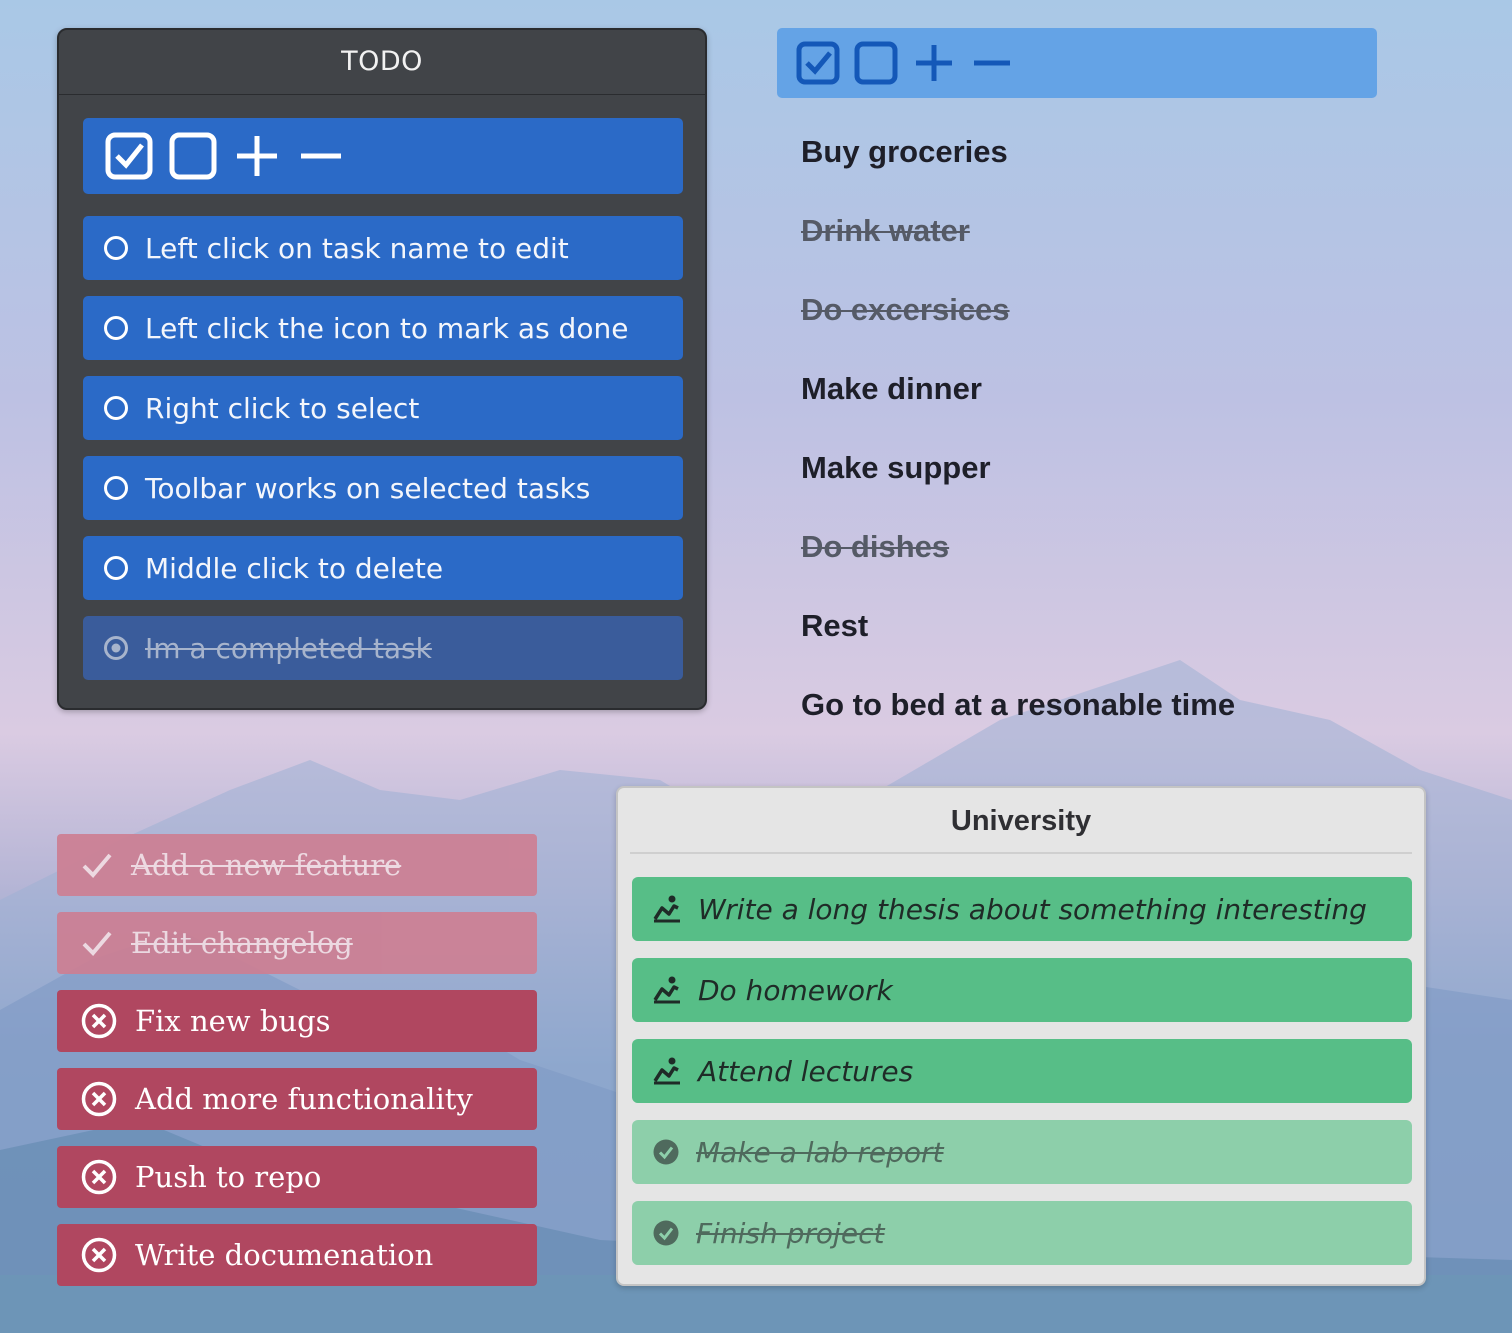 This screenshot has height=1333, width=1512. I want to click on red-task: Fix new bugs, so click(297, 1021).